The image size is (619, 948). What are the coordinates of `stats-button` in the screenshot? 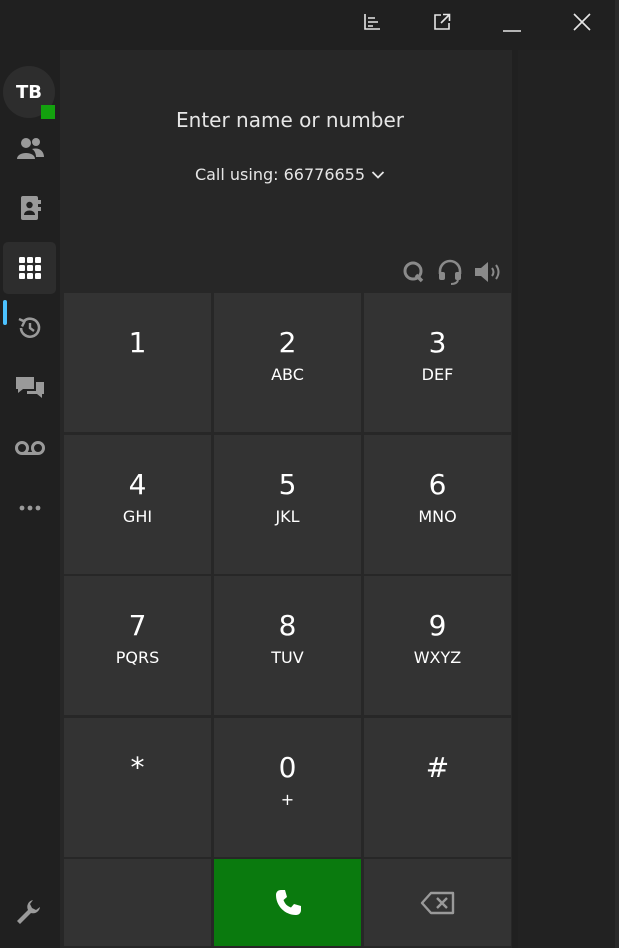 It's located at (372, 22).